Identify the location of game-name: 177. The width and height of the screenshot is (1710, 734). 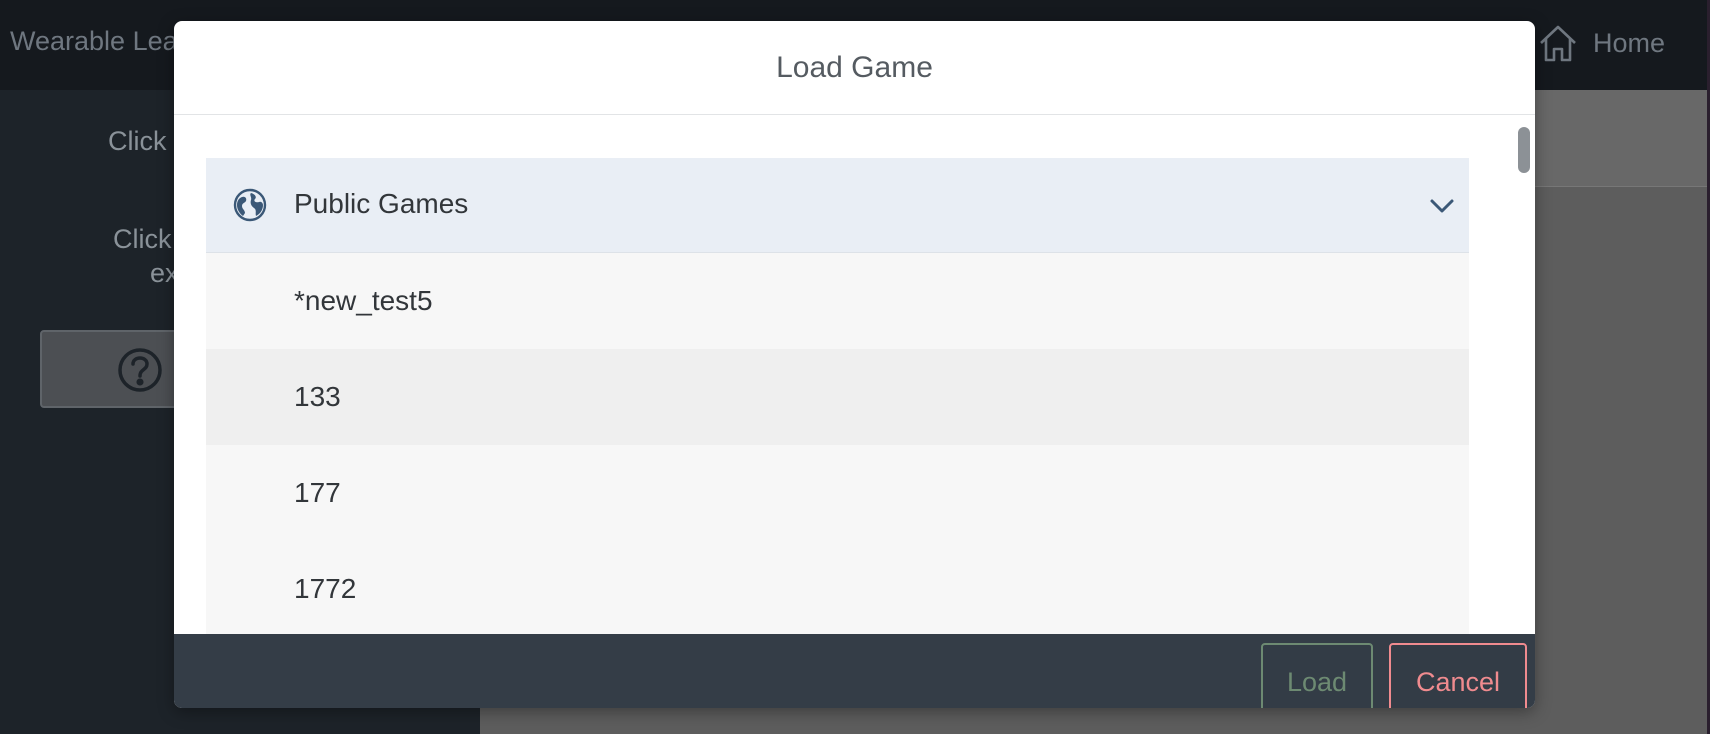
(317, 492).